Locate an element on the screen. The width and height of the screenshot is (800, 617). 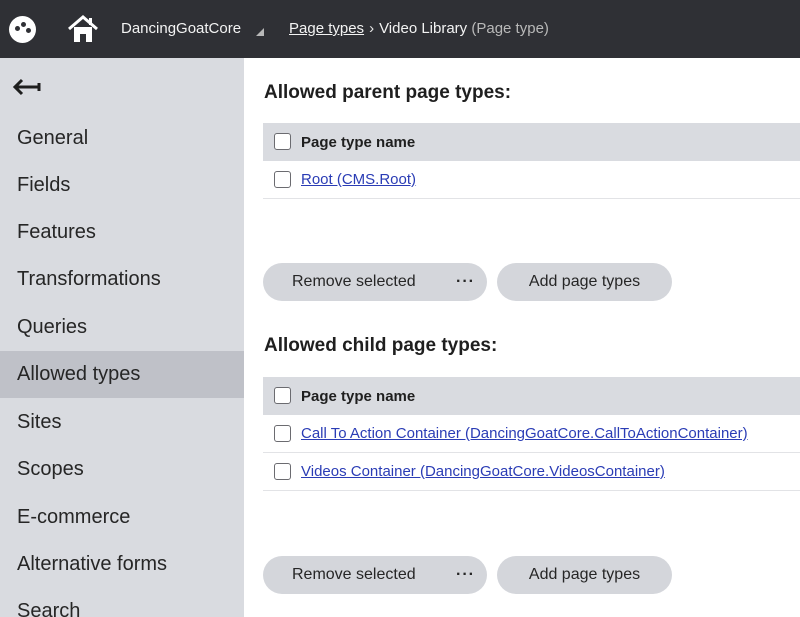
breadcrumb-current: Video Library is located at coordinates (423, 28).